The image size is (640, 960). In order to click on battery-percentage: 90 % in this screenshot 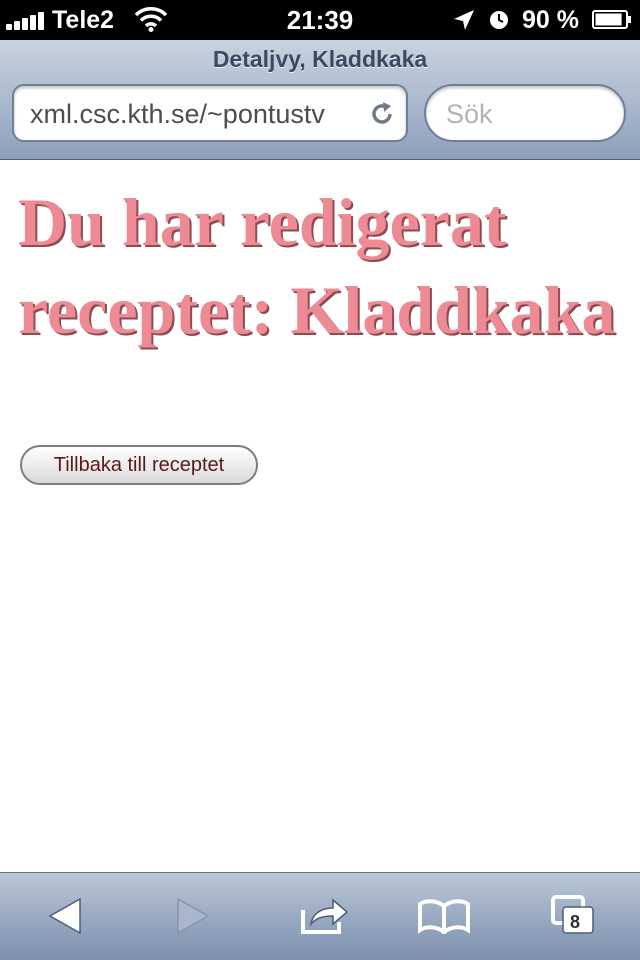, I will do `click(550, 20)`.